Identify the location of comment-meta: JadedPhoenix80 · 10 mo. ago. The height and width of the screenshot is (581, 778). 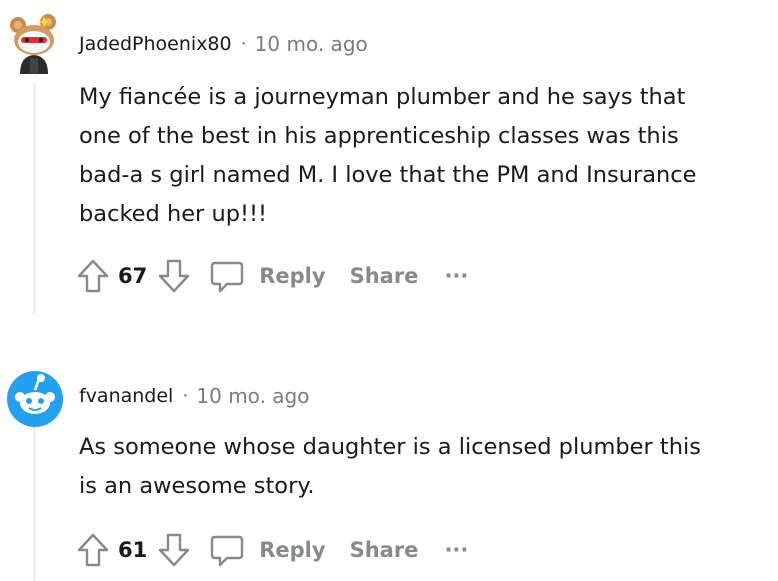
(223, 44).